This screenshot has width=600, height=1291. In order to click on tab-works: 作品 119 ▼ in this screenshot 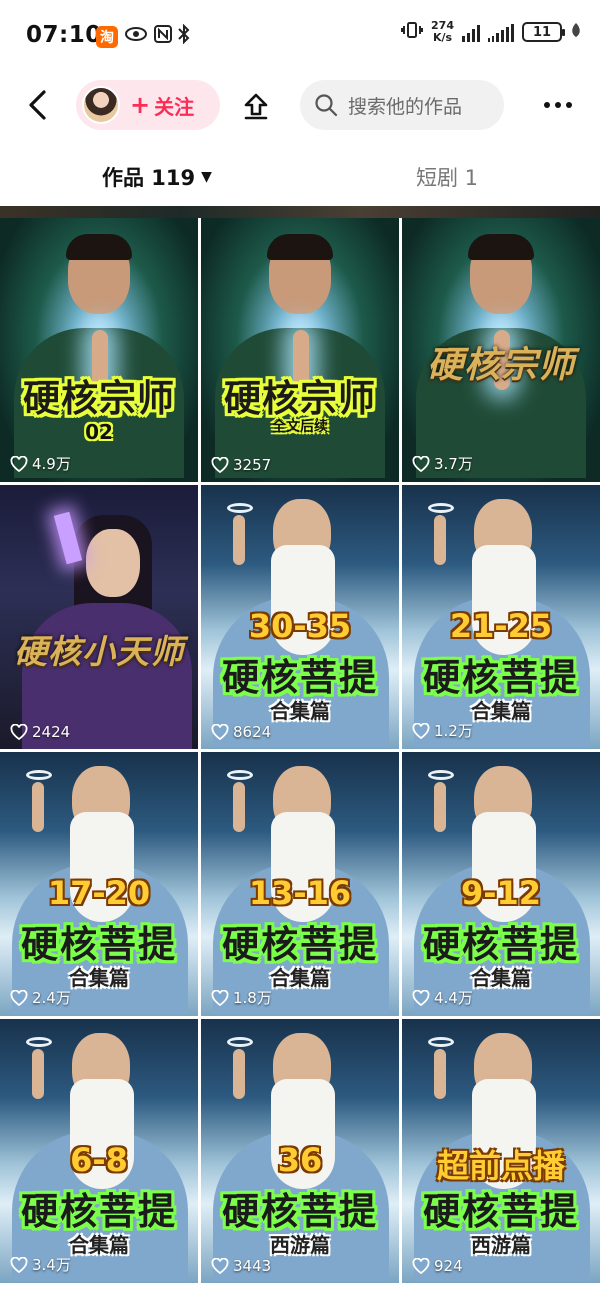, I will do `click(157, 177)`.